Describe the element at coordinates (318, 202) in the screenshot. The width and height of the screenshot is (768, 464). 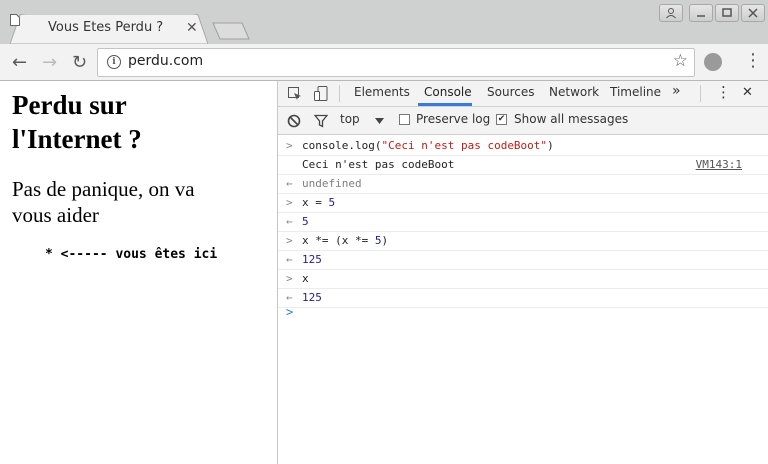
I see `console-command: x = 5` at that location.